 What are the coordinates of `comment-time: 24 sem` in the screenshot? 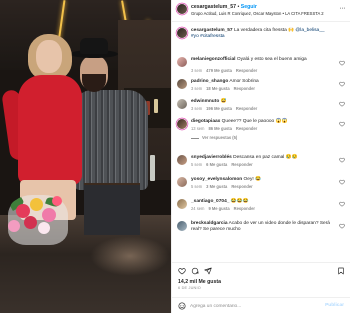 It's located at (198, 208).